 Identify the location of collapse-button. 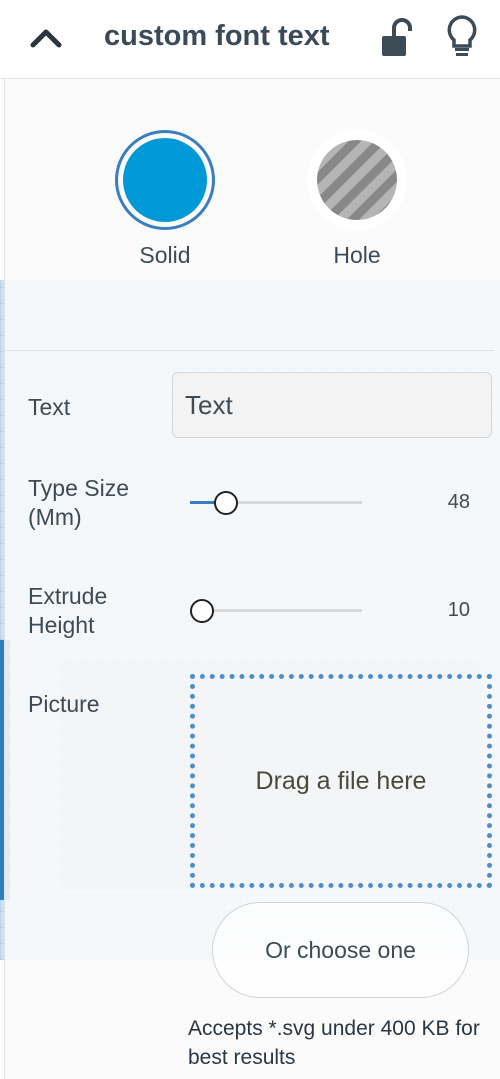
(46, 38).